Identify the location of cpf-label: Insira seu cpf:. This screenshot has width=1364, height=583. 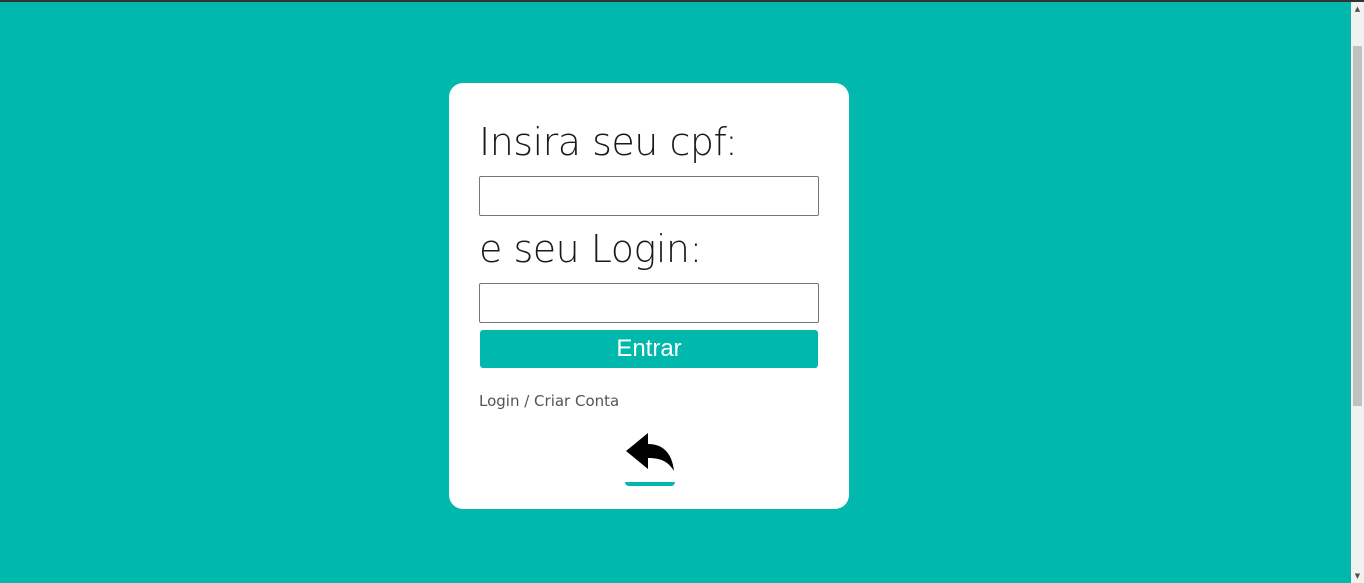
(608, 142).